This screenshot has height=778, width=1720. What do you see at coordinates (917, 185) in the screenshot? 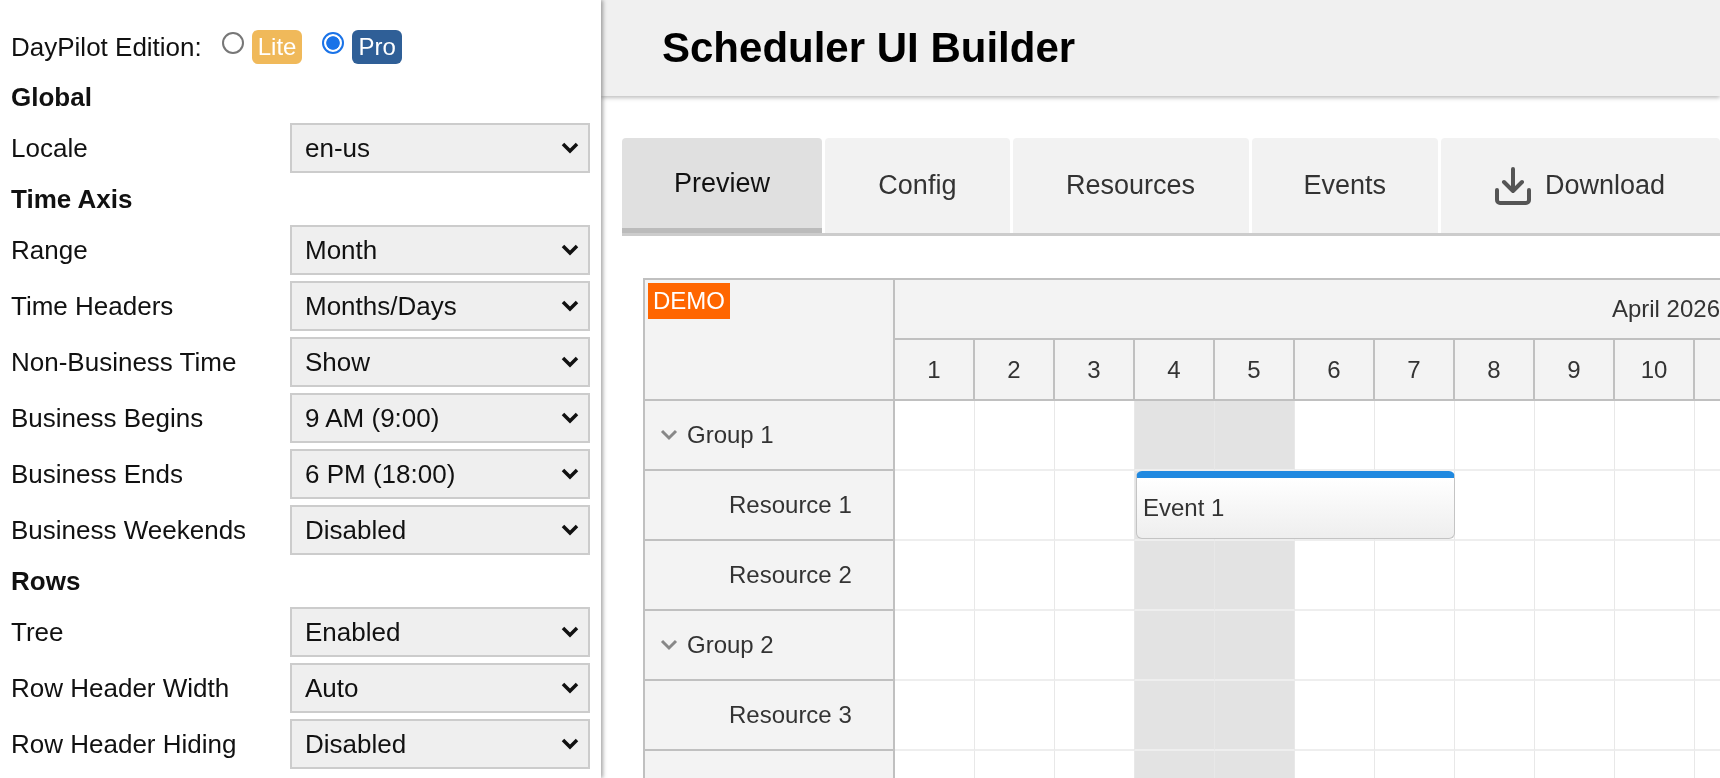
I see `tab: Config` at bounding box center [917, 185].